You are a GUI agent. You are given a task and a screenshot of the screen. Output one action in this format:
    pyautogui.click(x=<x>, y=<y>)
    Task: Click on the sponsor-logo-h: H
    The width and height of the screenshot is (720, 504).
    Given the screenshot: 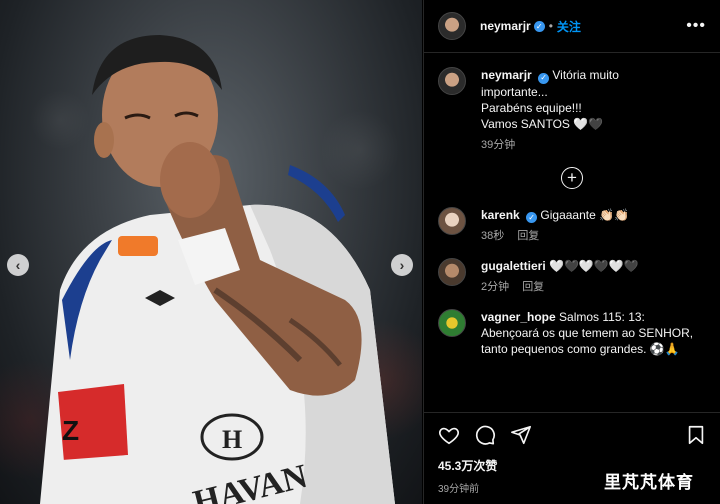 What is the action you would take?
    pyautogui.click(x=232, y=439)
    